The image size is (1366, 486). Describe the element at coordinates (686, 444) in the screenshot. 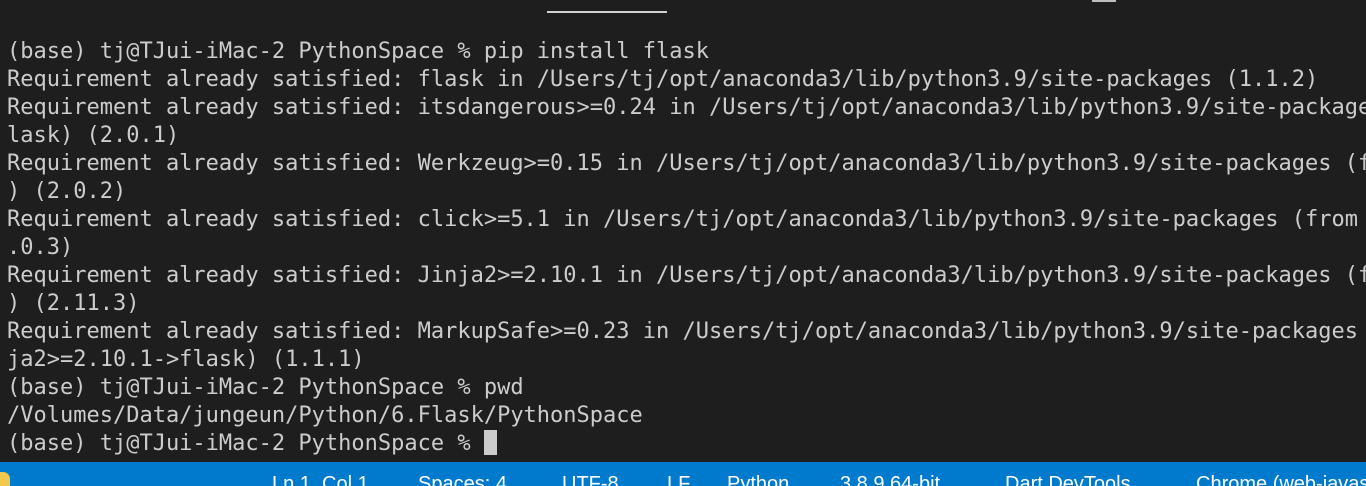

I see `terminal-prompt-line: (base) tj@TJui-iMac-2 PythonSpace %` at that location.